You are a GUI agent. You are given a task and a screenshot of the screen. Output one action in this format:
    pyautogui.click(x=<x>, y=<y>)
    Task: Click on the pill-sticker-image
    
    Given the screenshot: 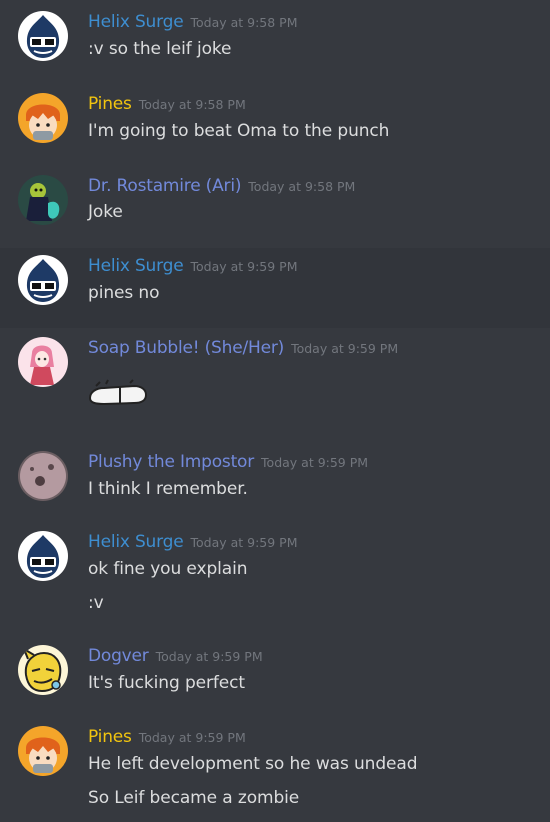 What is the action you would take?
    pyautogui.click(x=119, y=393)
    